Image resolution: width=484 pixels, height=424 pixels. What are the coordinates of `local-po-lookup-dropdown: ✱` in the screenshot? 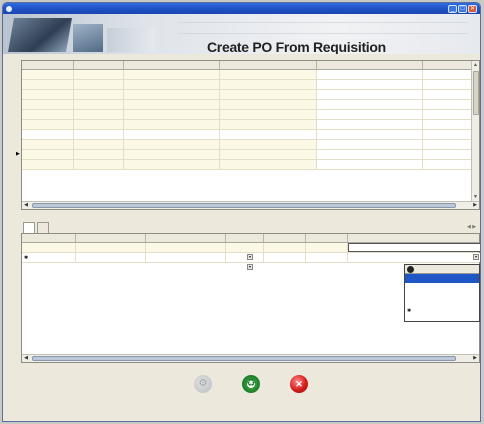 It's located at (442, 293).